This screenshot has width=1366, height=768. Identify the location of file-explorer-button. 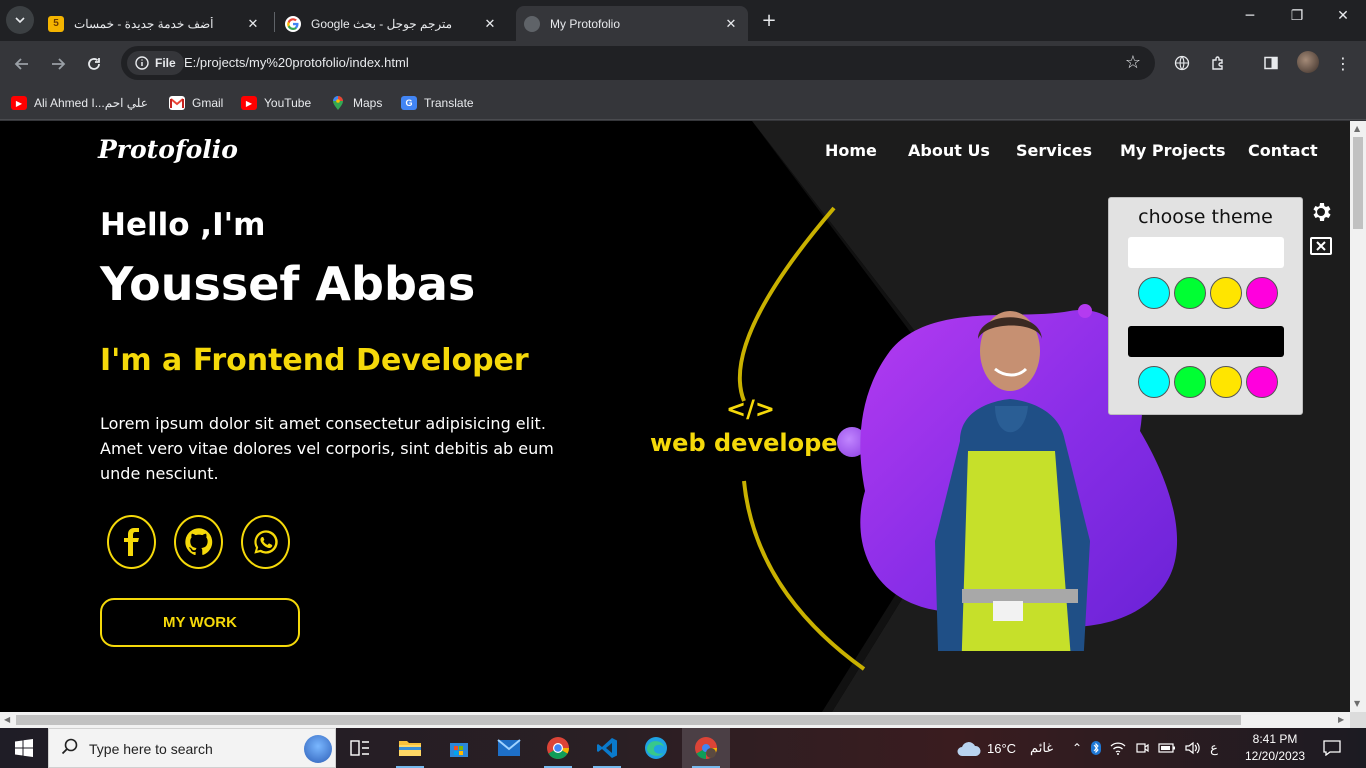
(410, 748).